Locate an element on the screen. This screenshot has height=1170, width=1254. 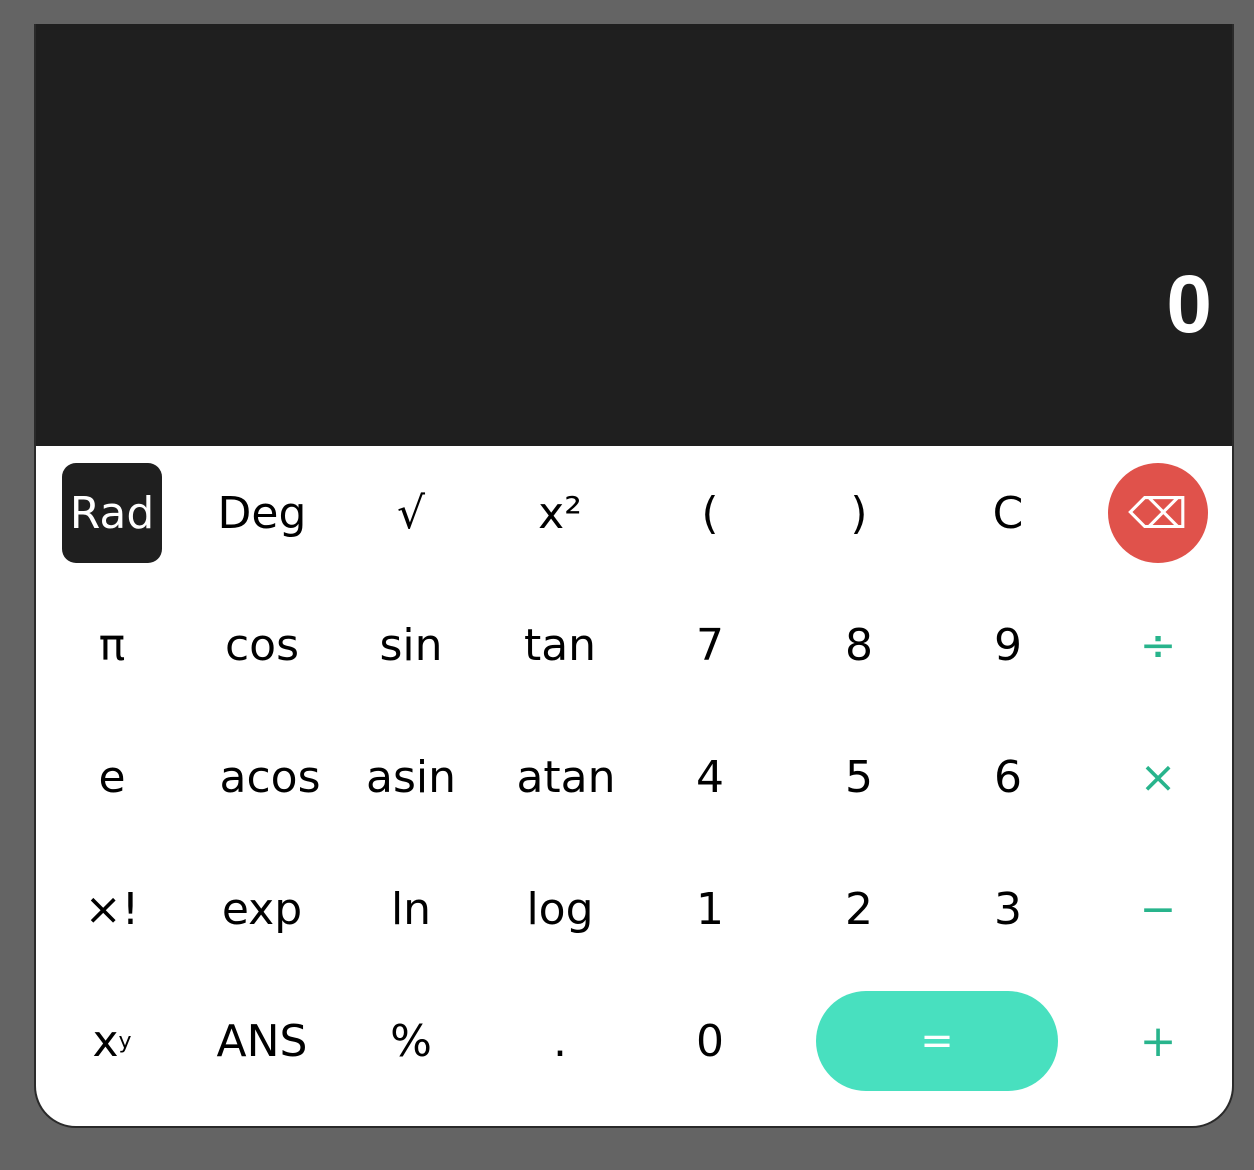
digit-1-button: 1 is located at coordinates (710, 909).